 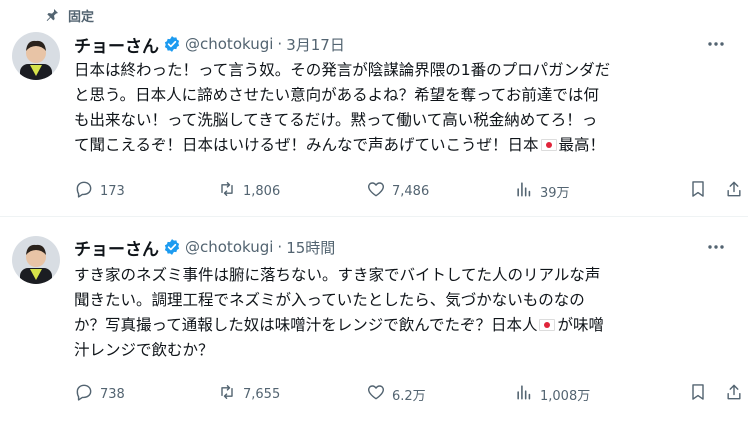 What do you see at coordinates (329, 300) in the screenshot?
I see `text-line: 聞きたい。調理工程でネズミが入っていたとしたら、気づかないものなの` at bounding box center [329, 300].